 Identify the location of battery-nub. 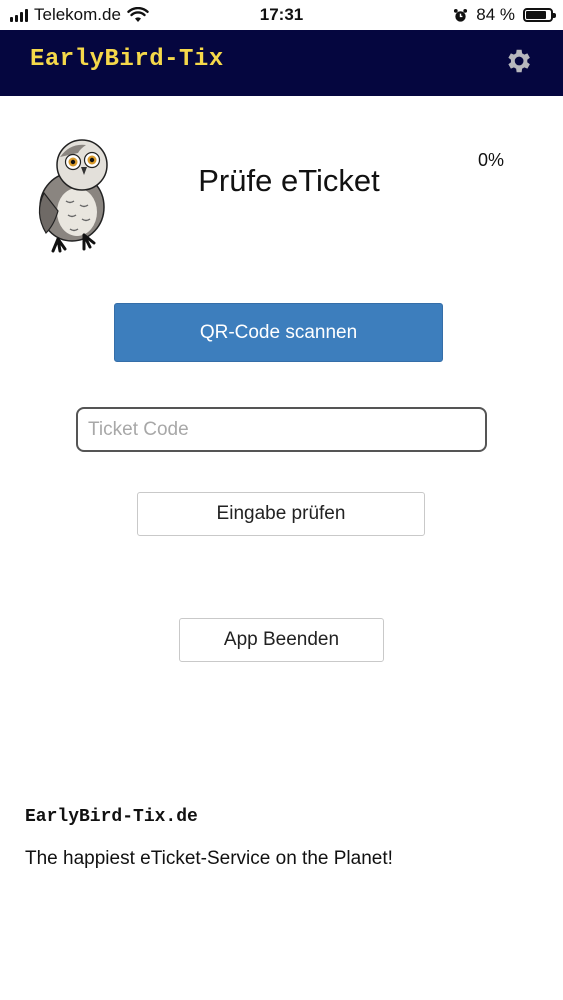
(554, 15).